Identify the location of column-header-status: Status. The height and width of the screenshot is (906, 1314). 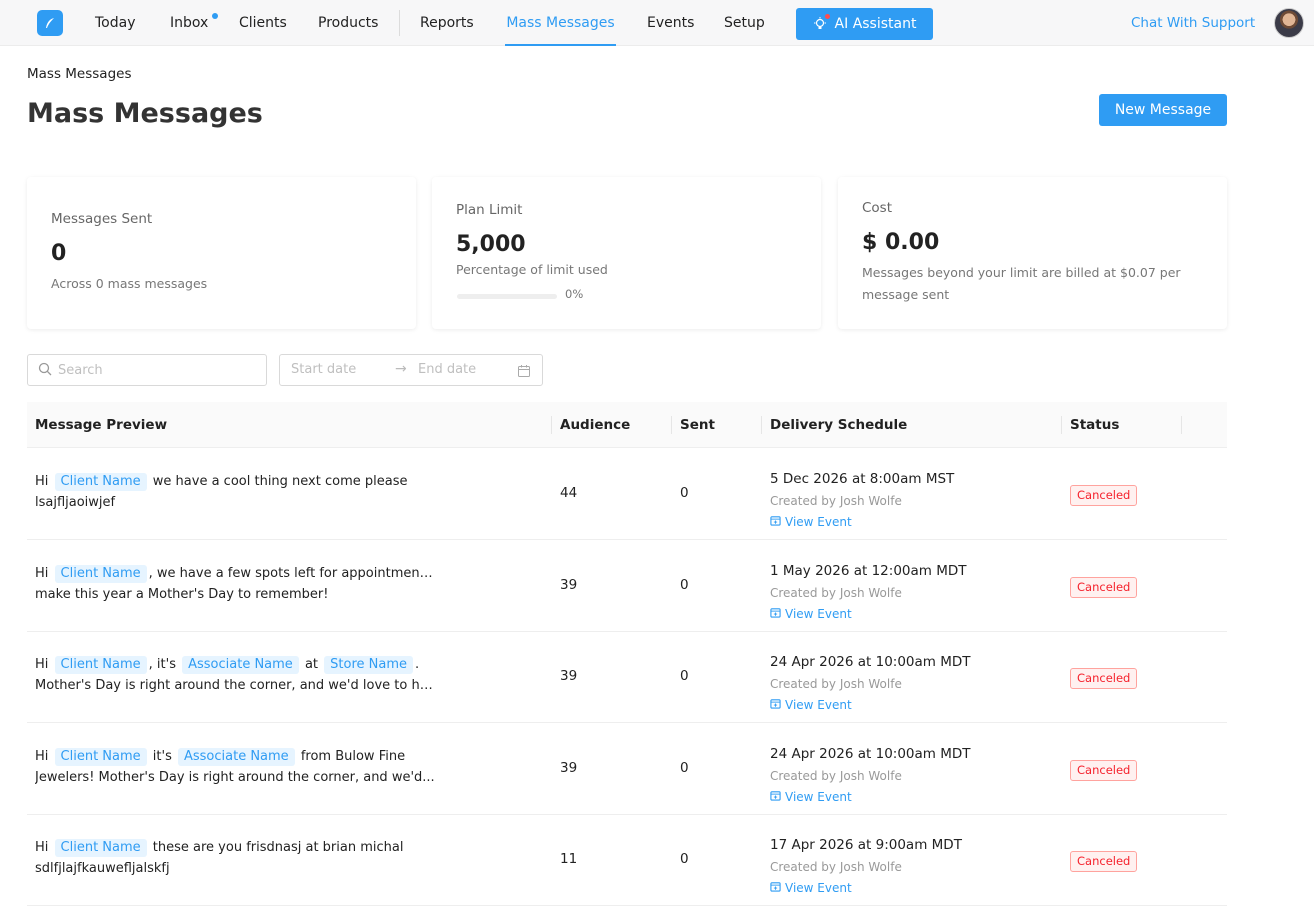
(1095, 425).